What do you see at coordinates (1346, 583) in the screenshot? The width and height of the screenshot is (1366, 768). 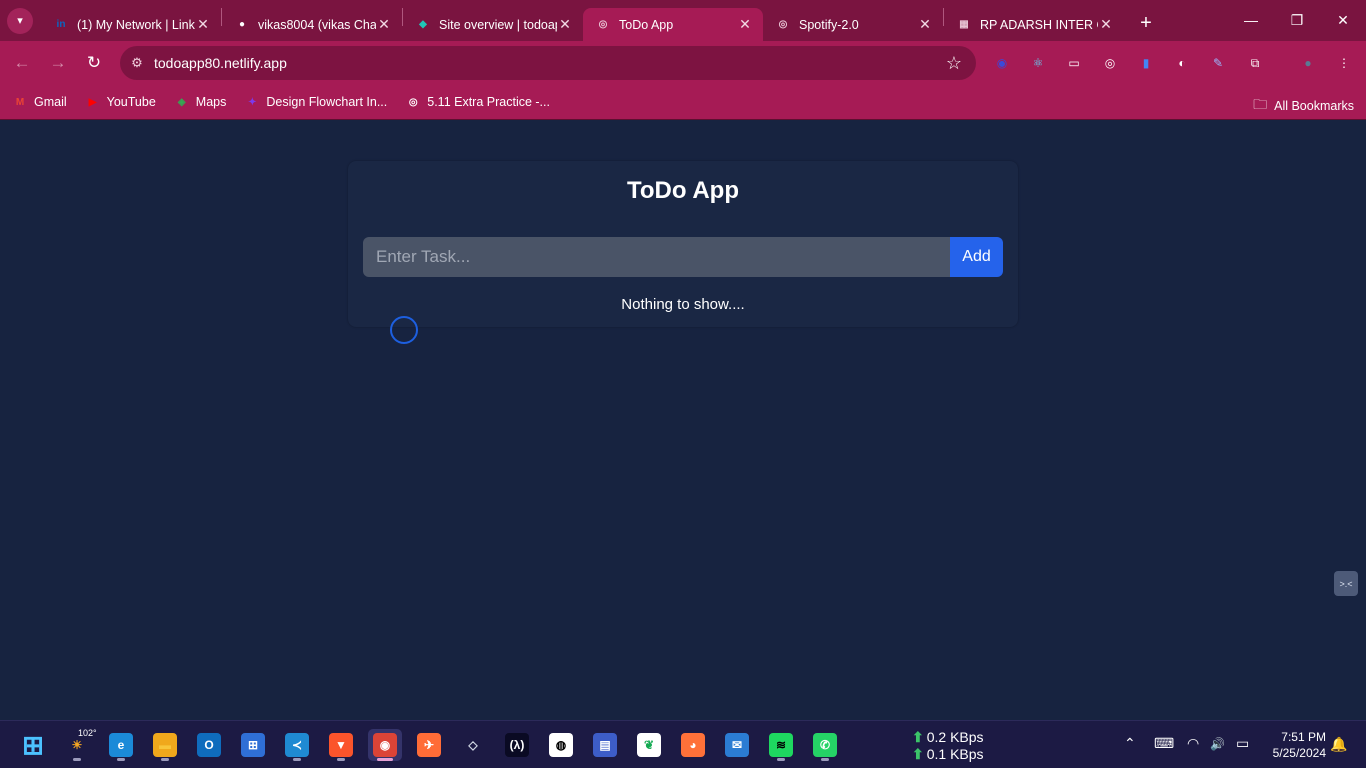 I see `floating-widget-button: >.<` at bounding box center [1346, 583].